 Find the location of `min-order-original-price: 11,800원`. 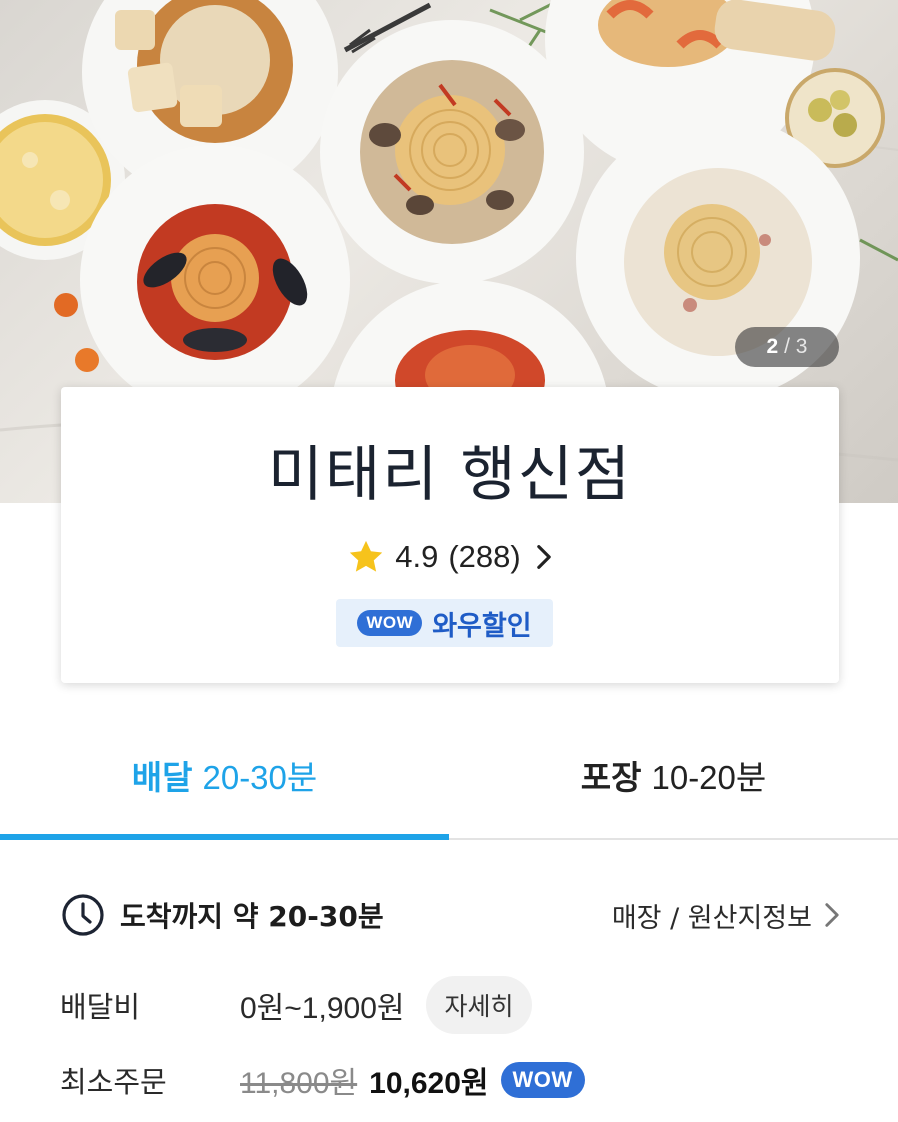

min-order-original-price: 11,800원 is located at coordinates (299, 1083).